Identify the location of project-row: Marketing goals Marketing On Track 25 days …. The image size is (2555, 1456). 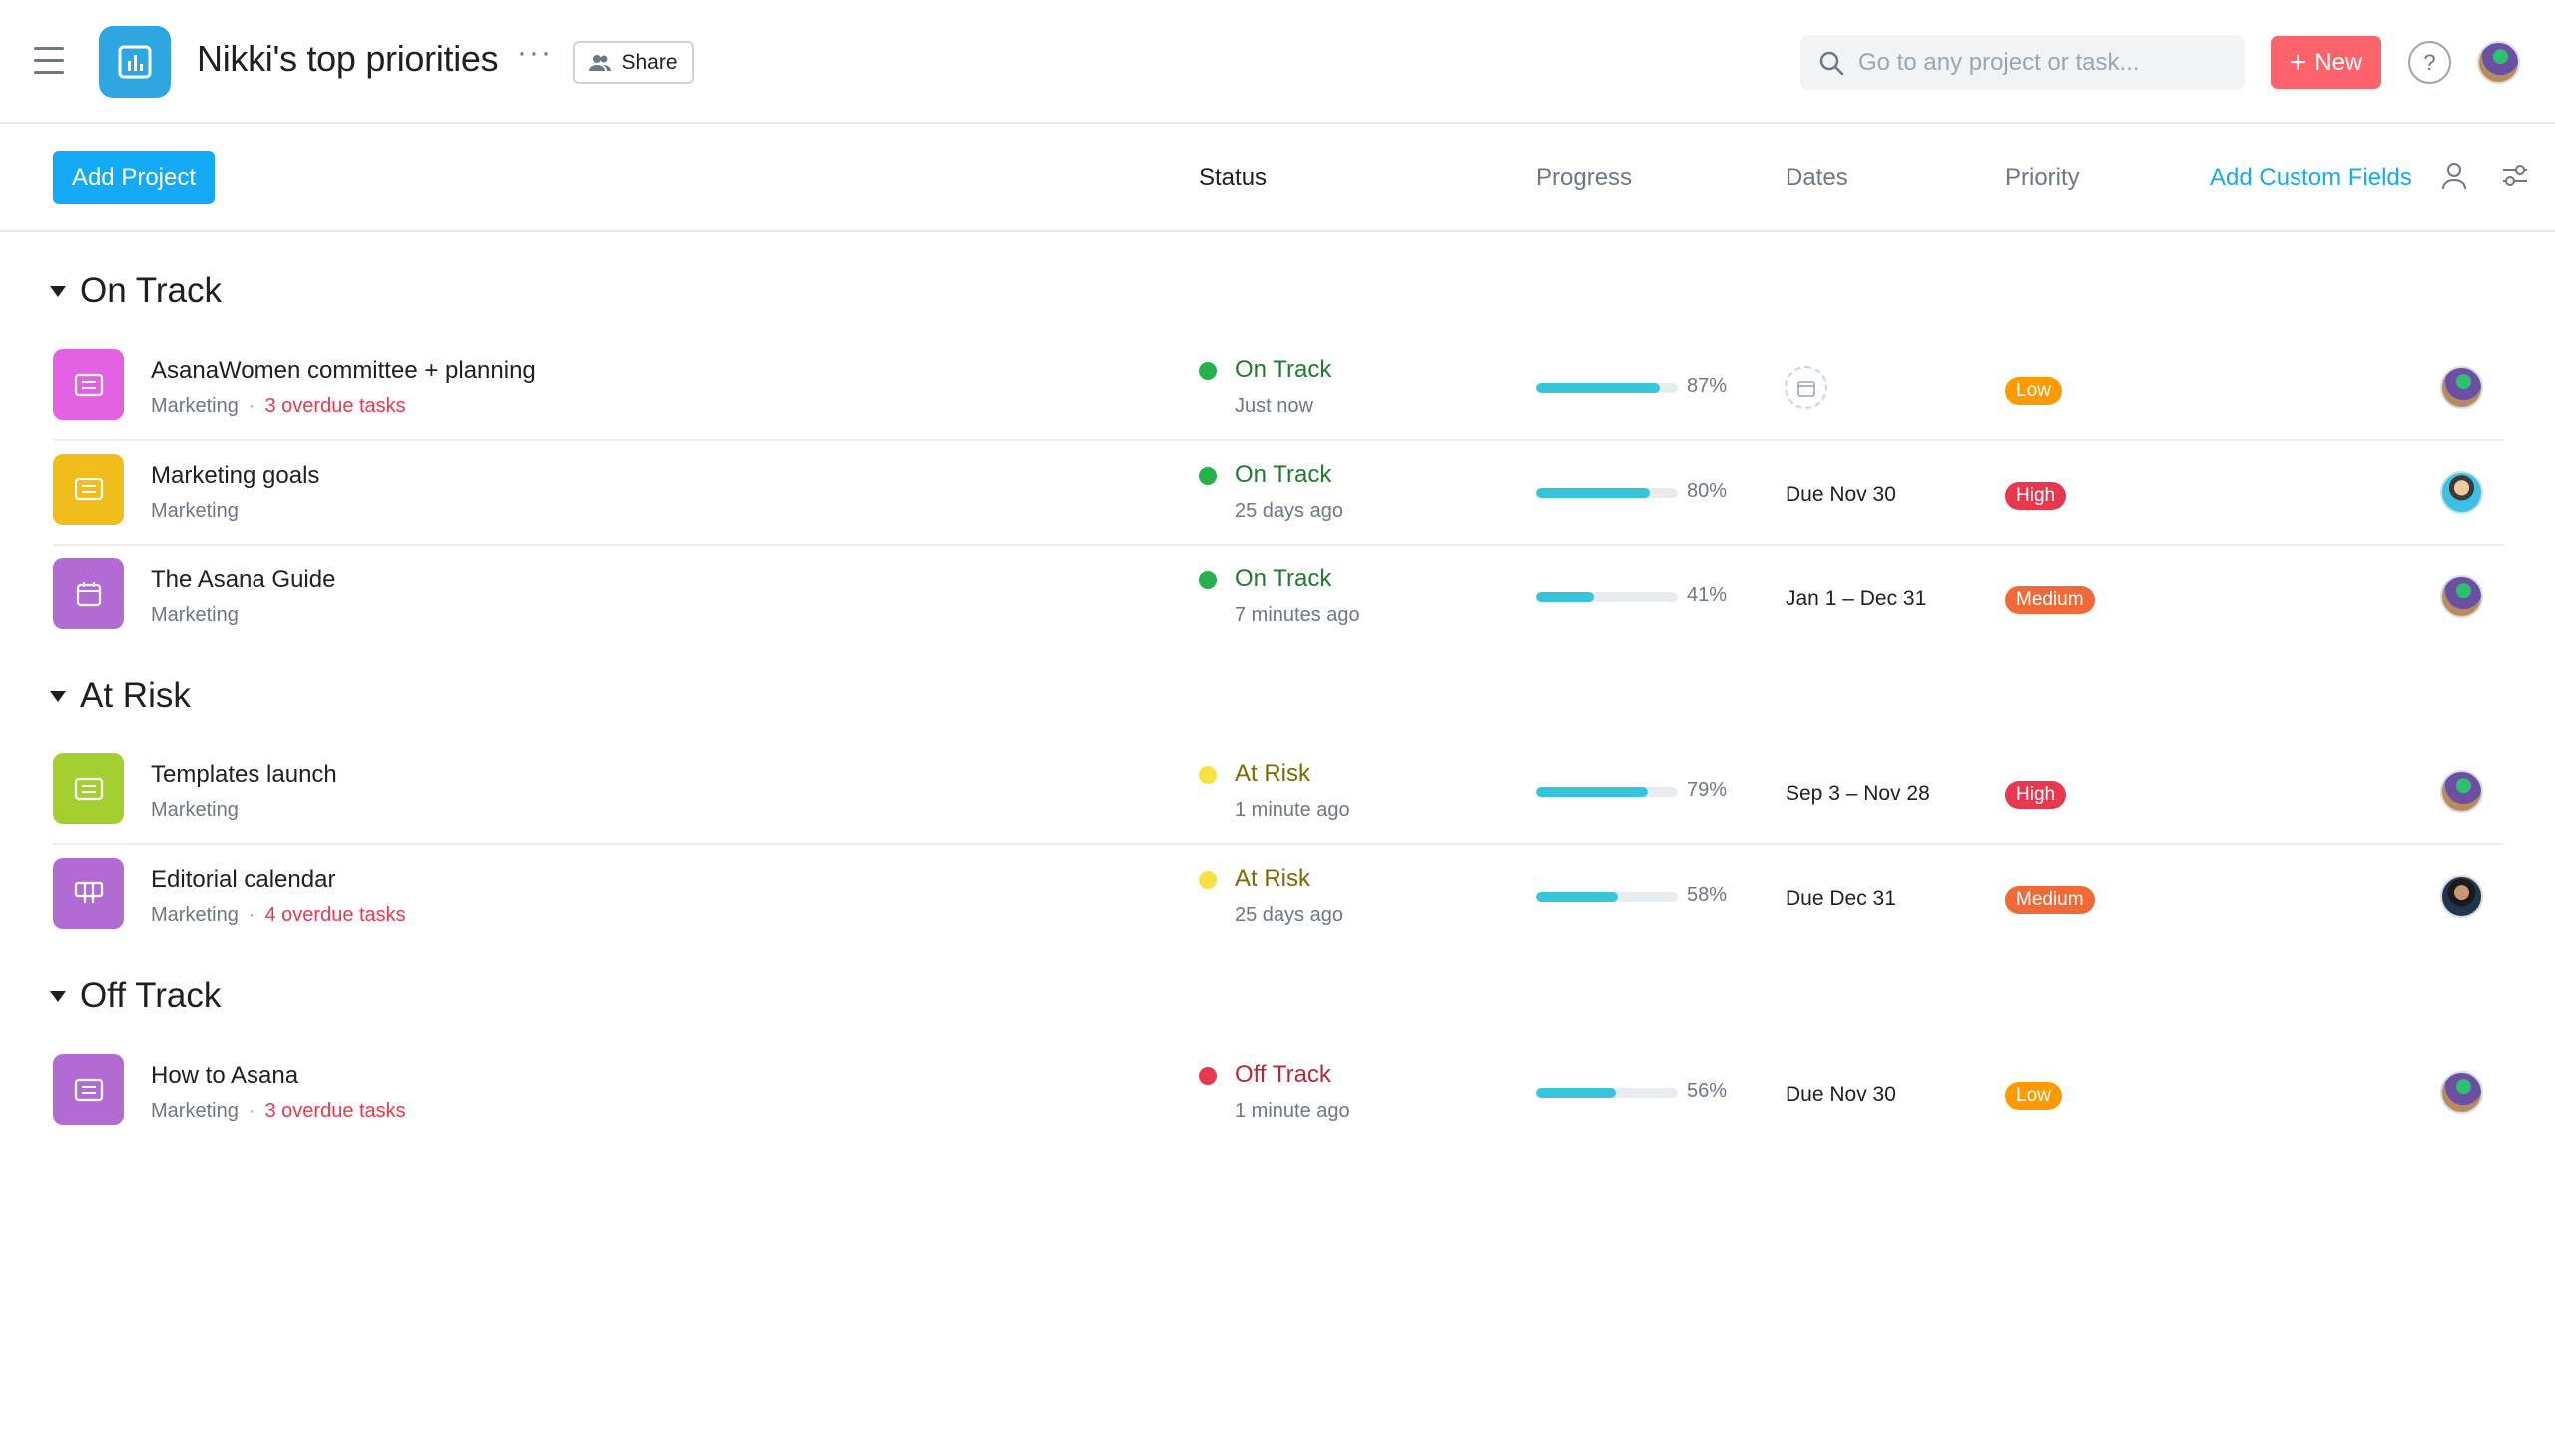
(1277, 496).